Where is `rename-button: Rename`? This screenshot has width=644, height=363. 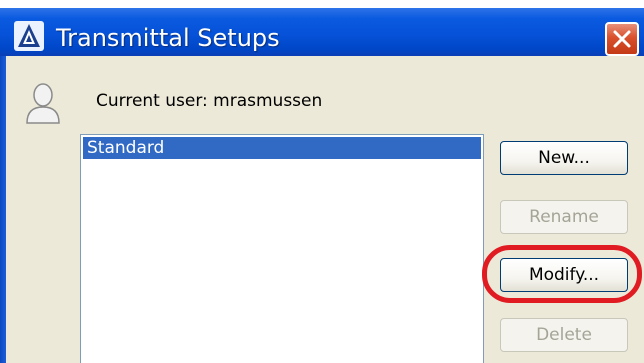 rename-button: Rename is located at coordinates (564, 217).